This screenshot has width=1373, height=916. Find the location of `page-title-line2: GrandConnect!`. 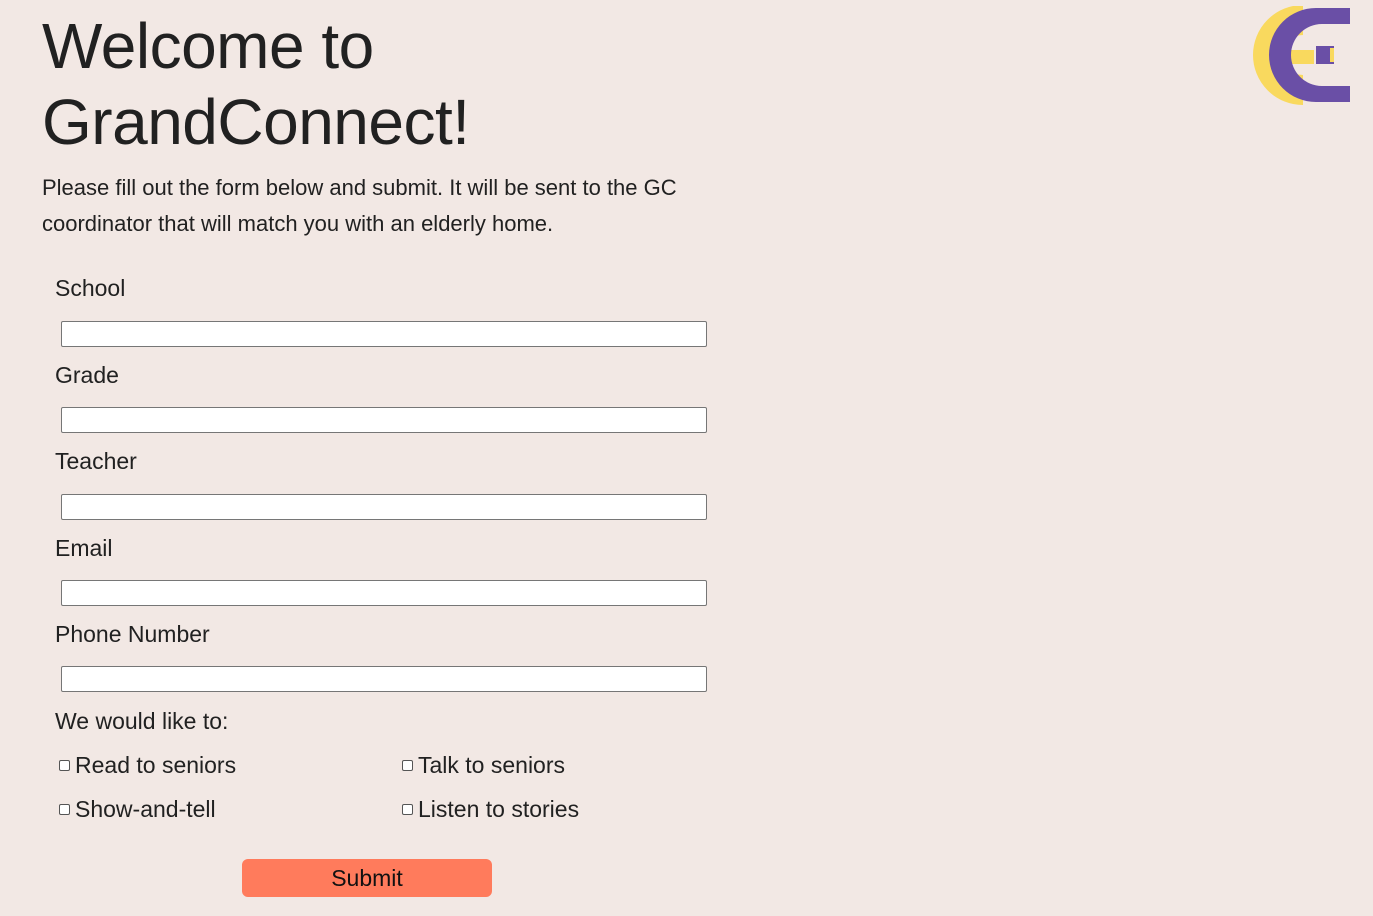

page-title-line2: GrandConnect! is located at coordinates (256, 122).